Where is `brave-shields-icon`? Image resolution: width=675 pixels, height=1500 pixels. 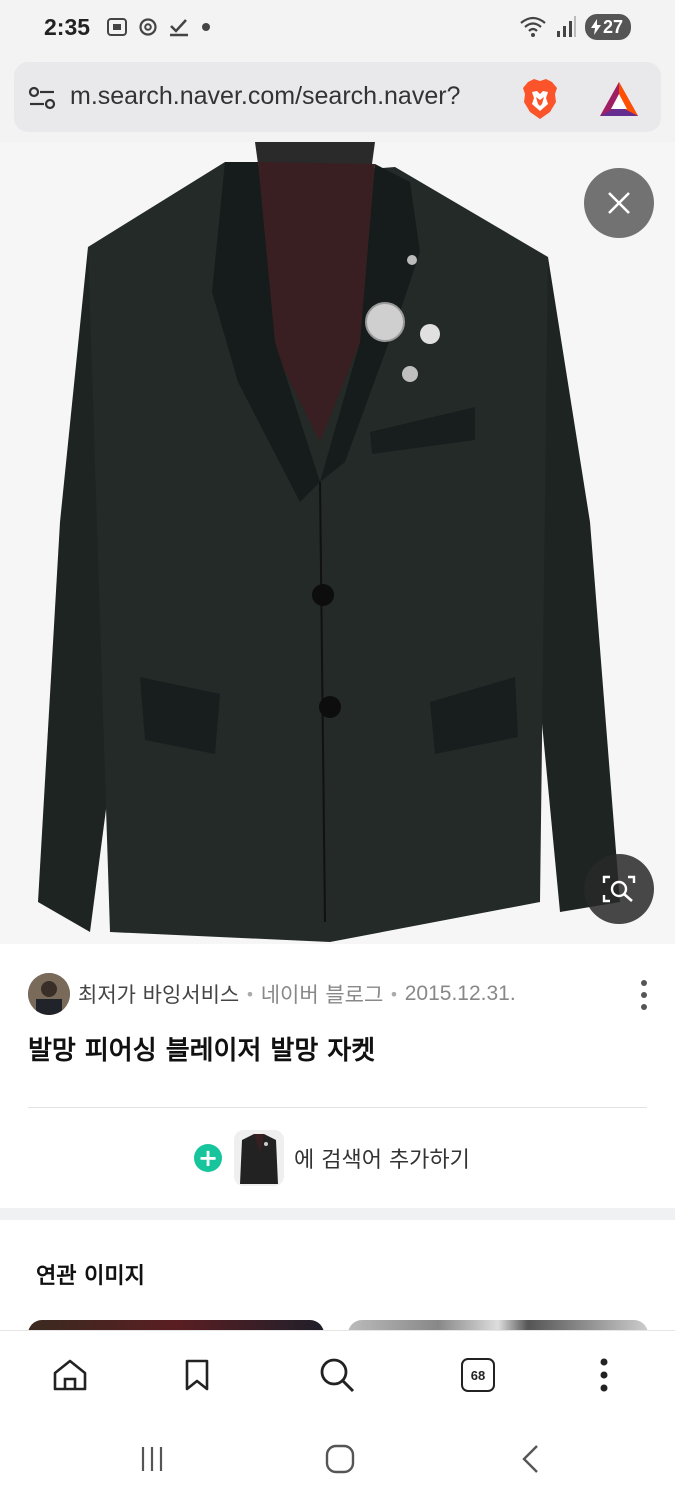 brave-shields-icon is located at coordinates (540, 99).